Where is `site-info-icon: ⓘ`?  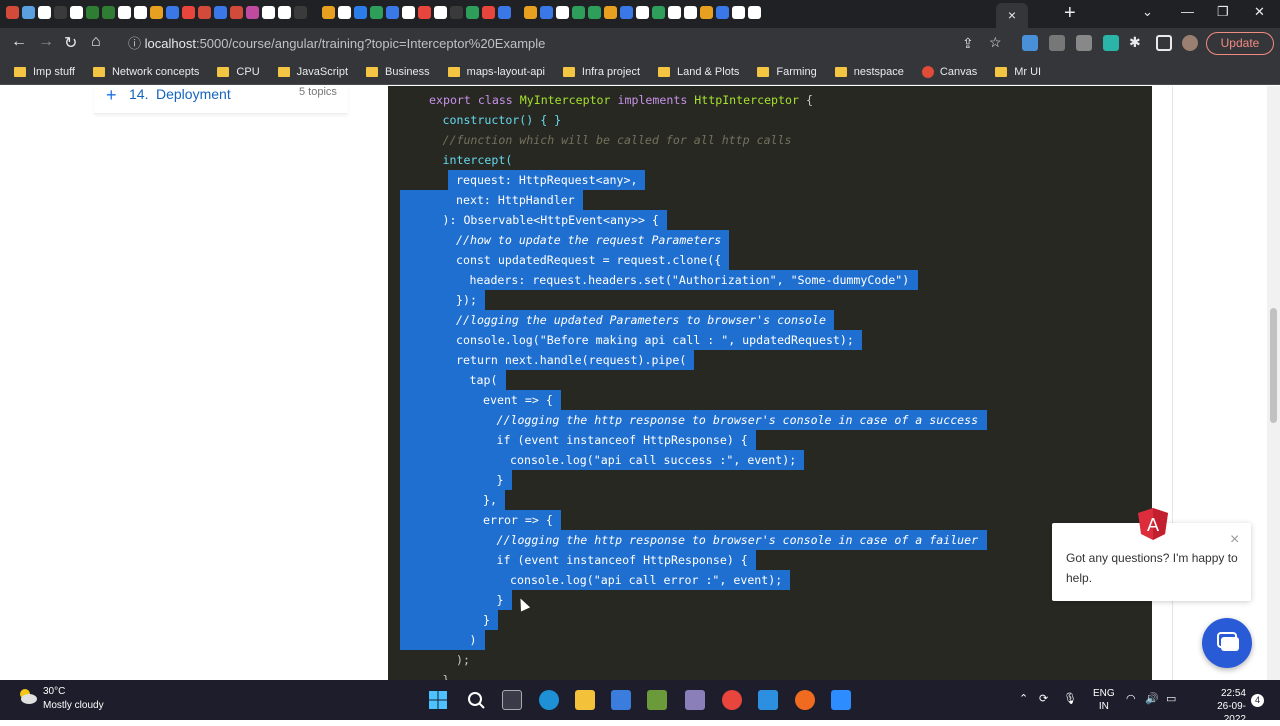
site-info-icon: ⓘ is located at coordinates (134, 43).